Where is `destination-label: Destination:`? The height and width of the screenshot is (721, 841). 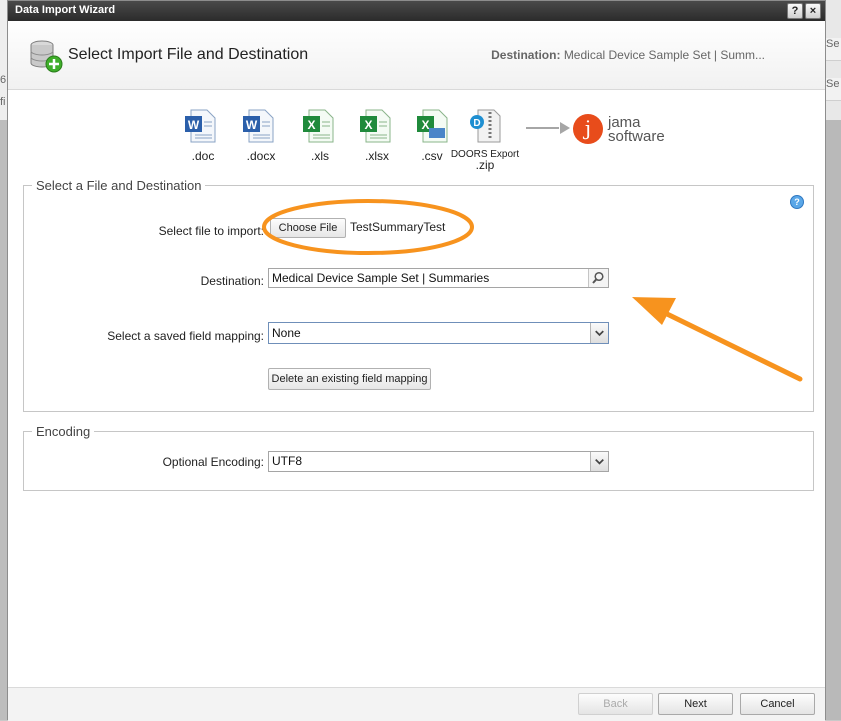
destination-label: Destination: is located at coordinates (232, 281).